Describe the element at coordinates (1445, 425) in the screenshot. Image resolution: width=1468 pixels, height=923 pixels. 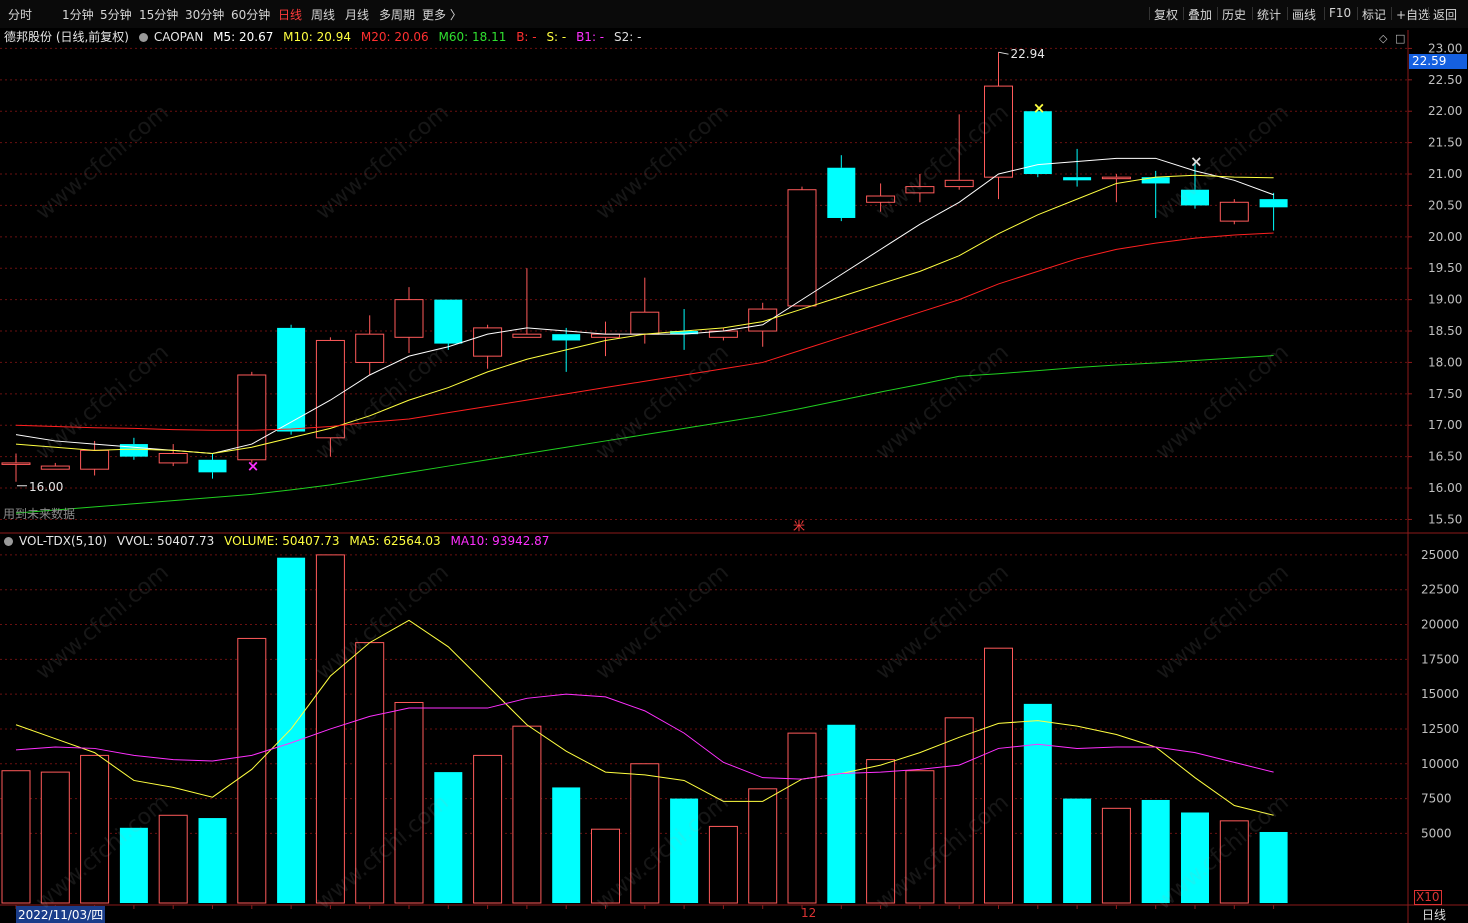
I see `price-tick-label: 17.00` at that location.